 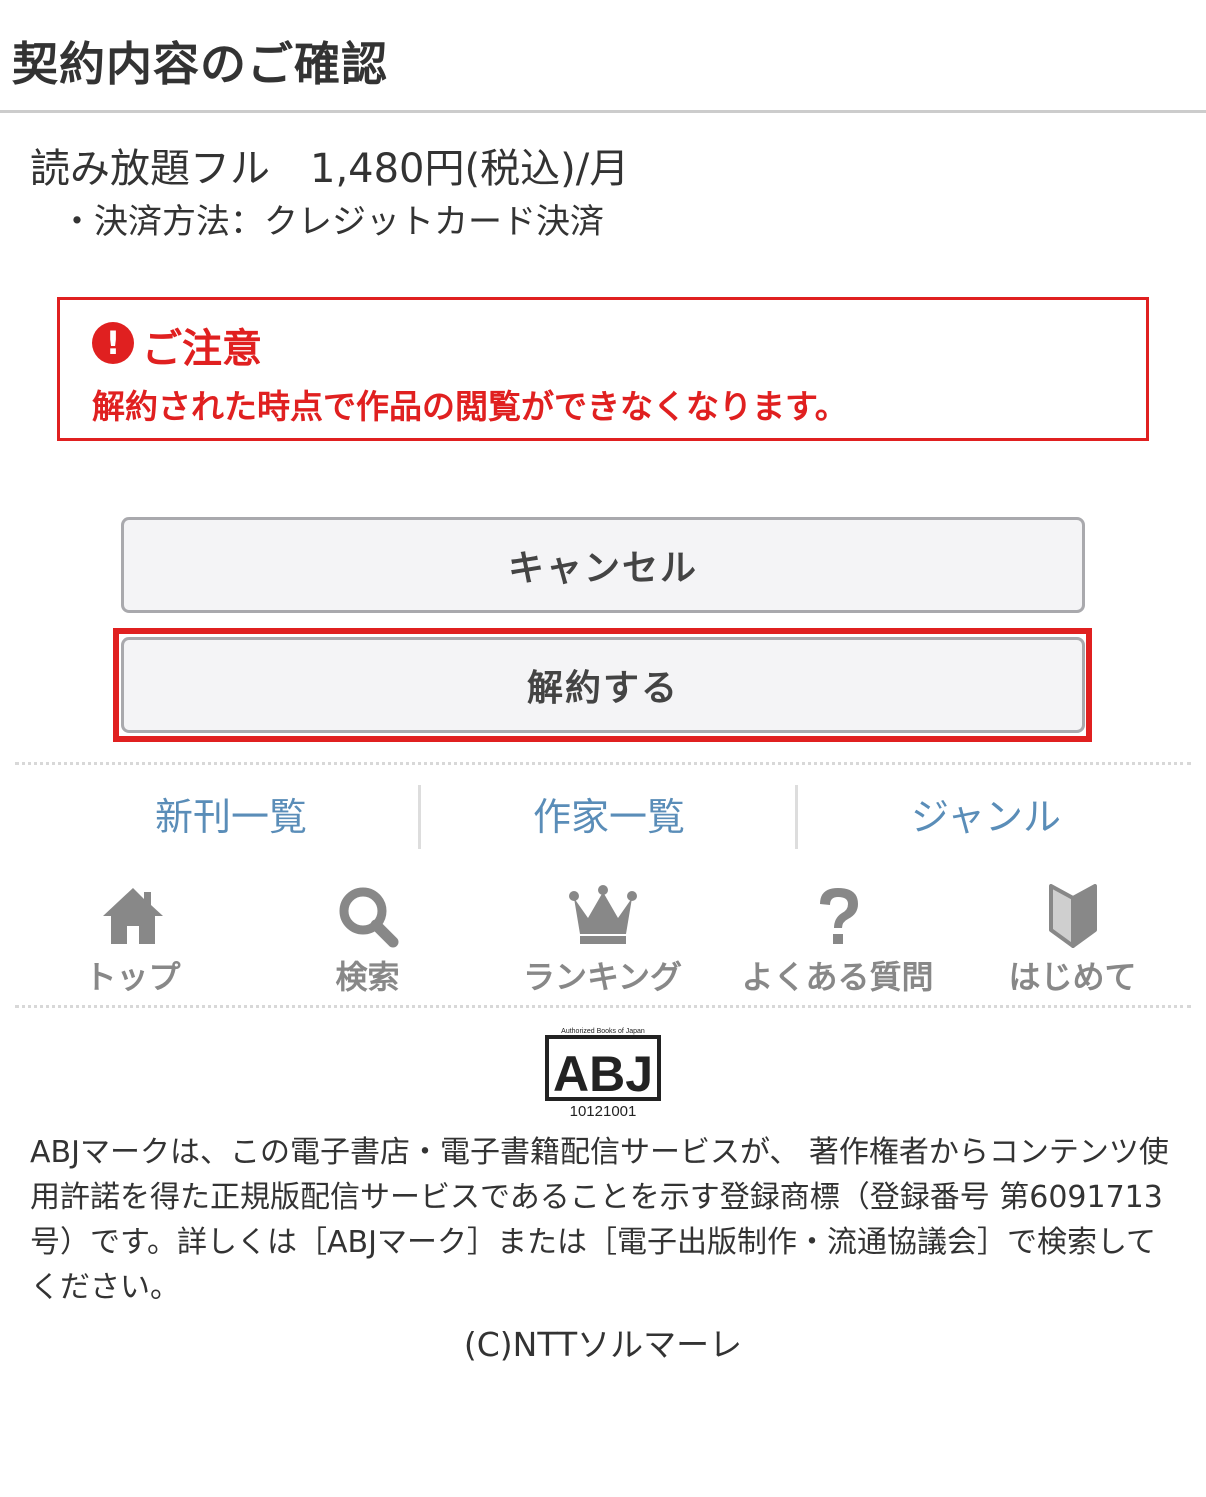 What do you see at coordinates (470, 406) in the screenshot?
I see `notice-text: 解約された時点で作品の閲覧ができなくなります。` at bounding box center [470, 406].